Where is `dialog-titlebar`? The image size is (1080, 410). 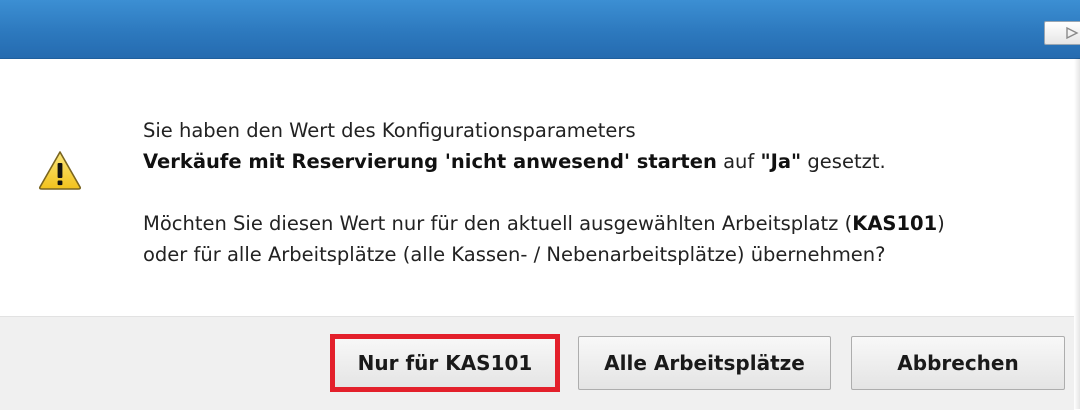 dialog-titlebar is located at coordinates (540, 29).